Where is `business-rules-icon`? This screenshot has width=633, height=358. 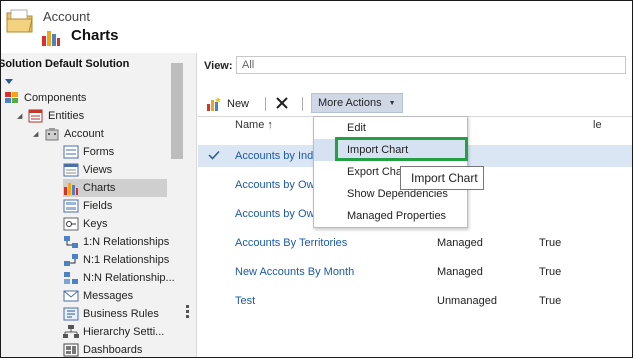
business-rules-icon is located at coordinates (71, 314).